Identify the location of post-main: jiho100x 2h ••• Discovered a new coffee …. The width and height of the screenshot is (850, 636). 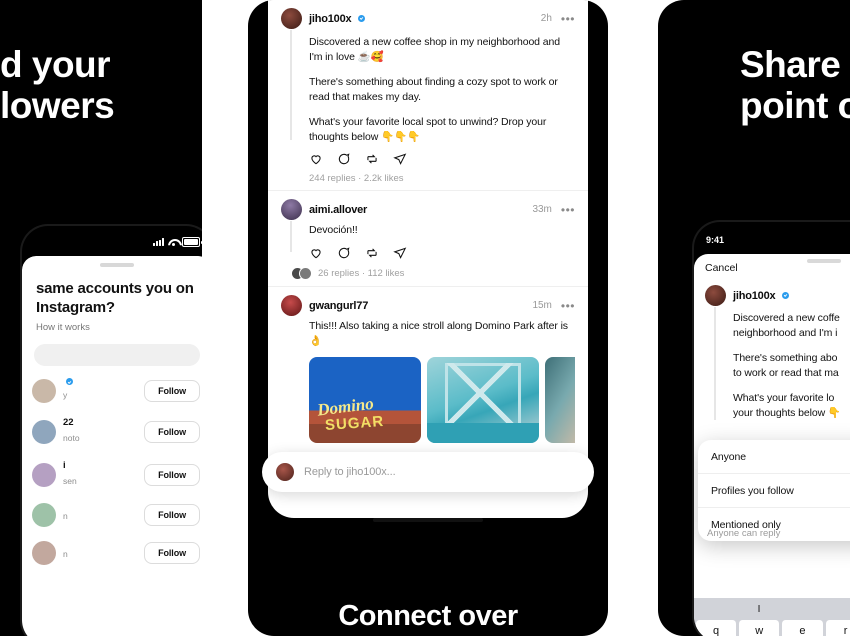
(428, 95).